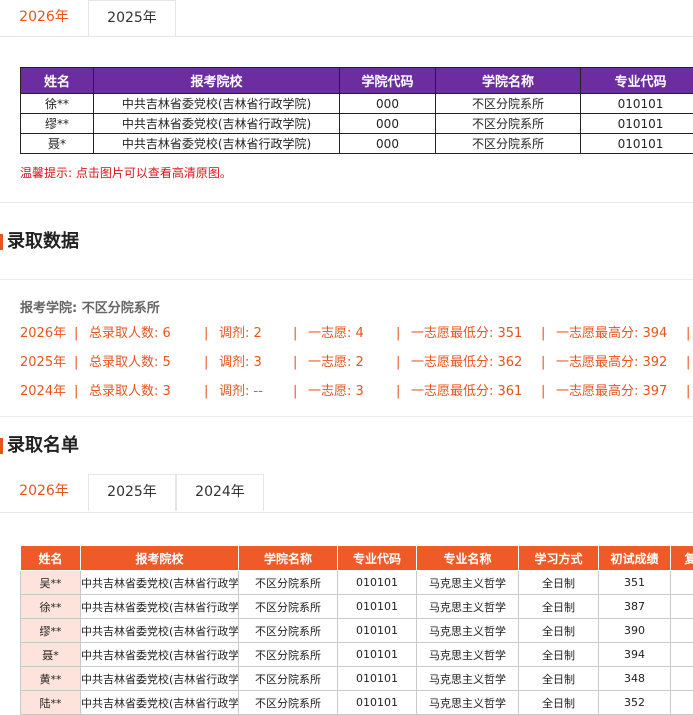 This screenshot has height=715, width=693. What do you see at coordinates (220, 492) in the screenshot?
I see `tab-2024: 2024年` at bounding box center [220, 492].